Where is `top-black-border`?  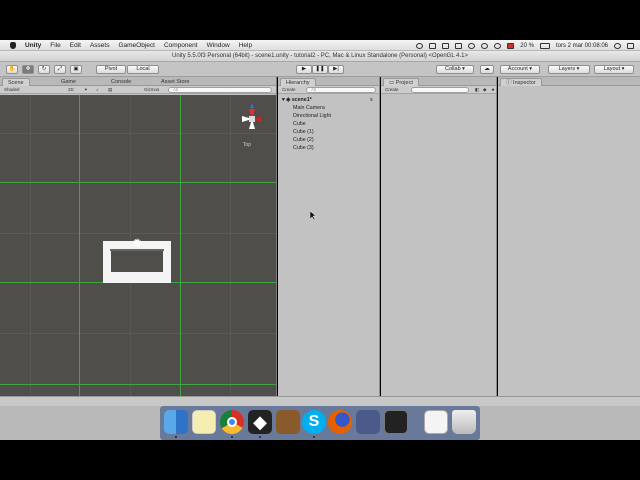 top-black-border is located at coordinates (320, 20).